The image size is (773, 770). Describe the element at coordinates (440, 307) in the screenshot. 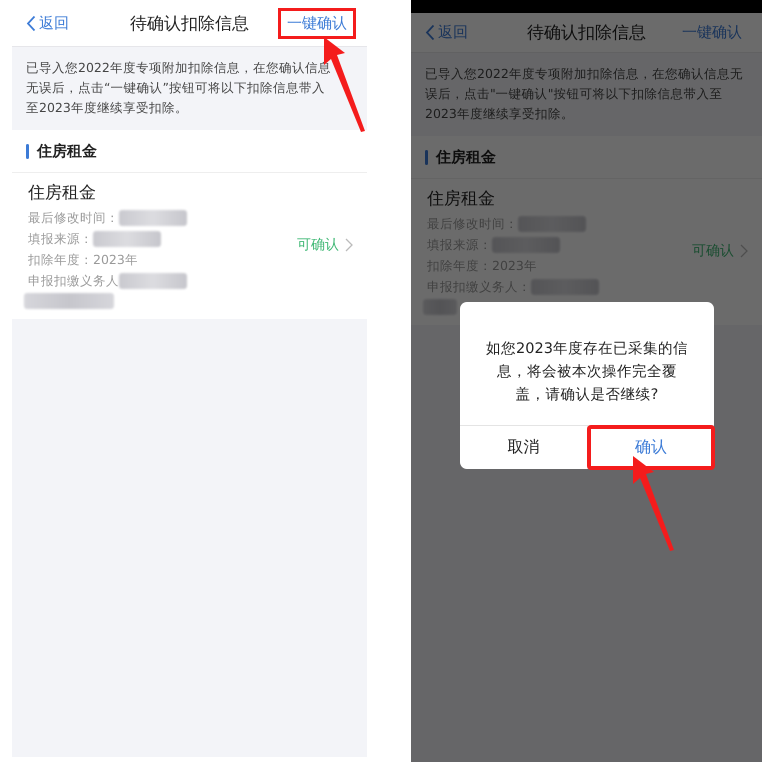

I see `redacted-value` at that location.